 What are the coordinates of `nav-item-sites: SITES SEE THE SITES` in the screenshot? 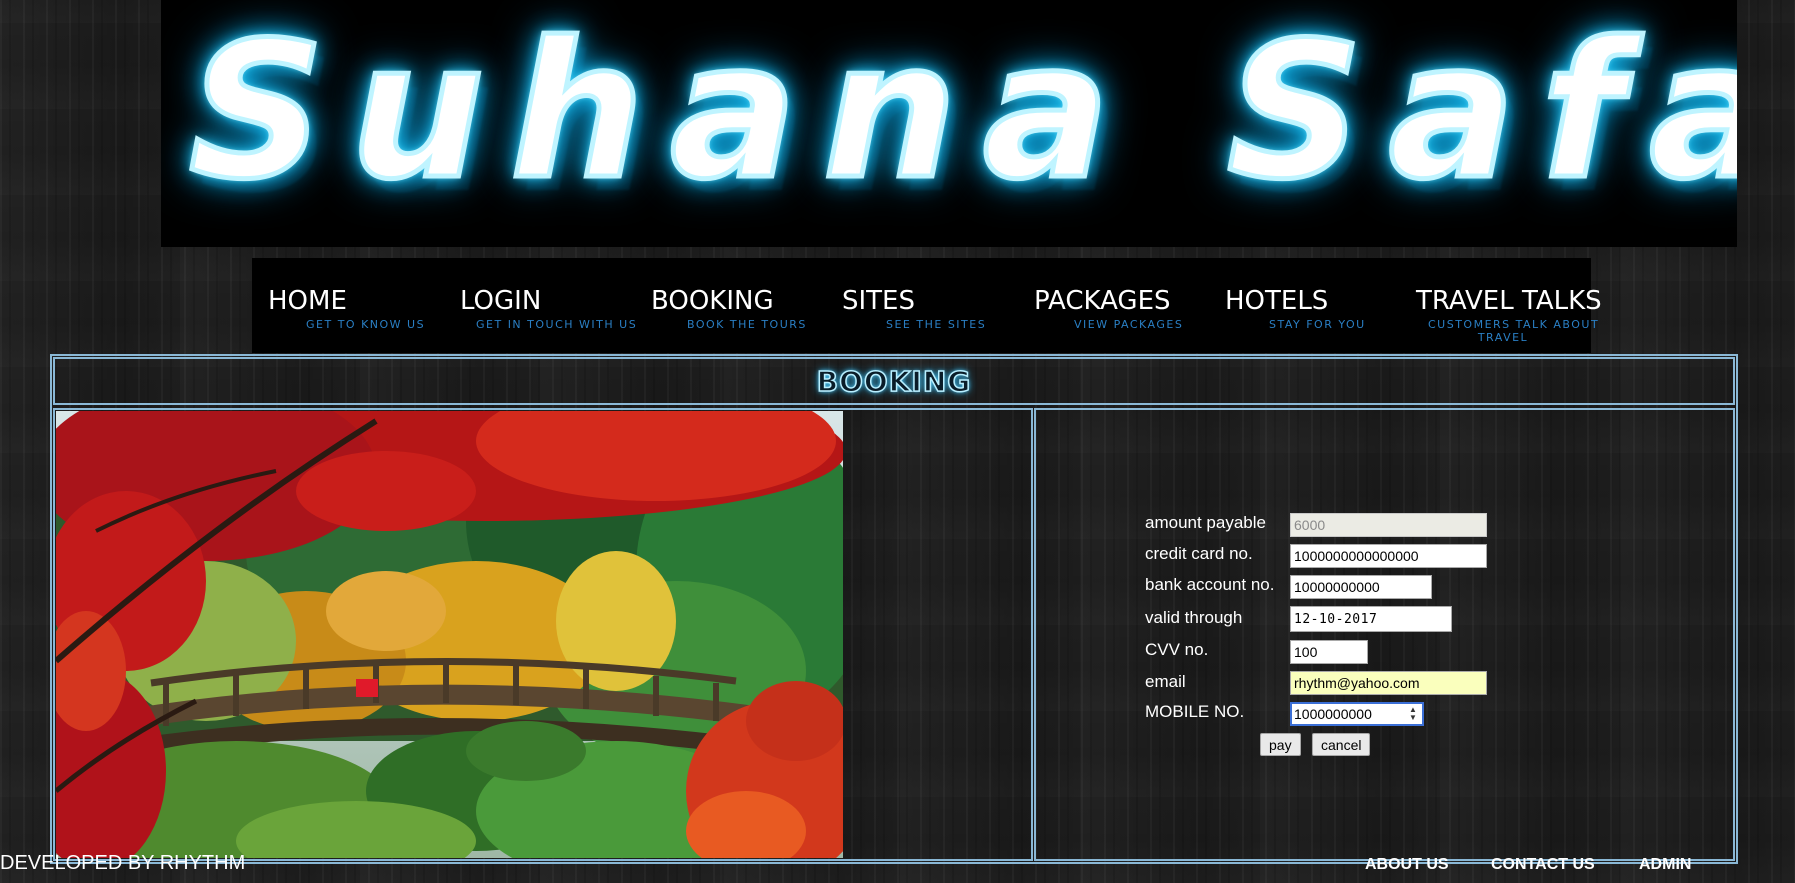 It's located at (914, 316).